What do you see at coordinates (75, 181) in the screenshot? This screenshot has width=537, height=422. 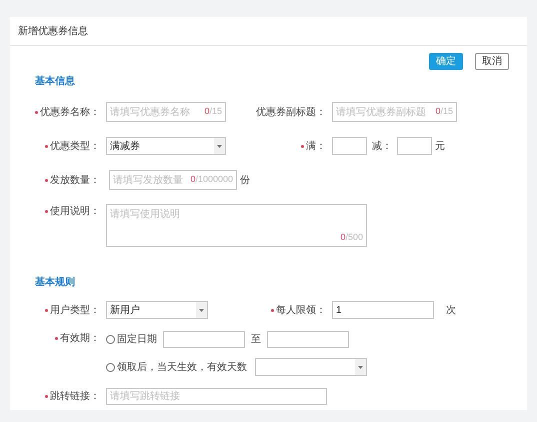 I see `field-label: 发放数量：` at bounding box center [75, 181].